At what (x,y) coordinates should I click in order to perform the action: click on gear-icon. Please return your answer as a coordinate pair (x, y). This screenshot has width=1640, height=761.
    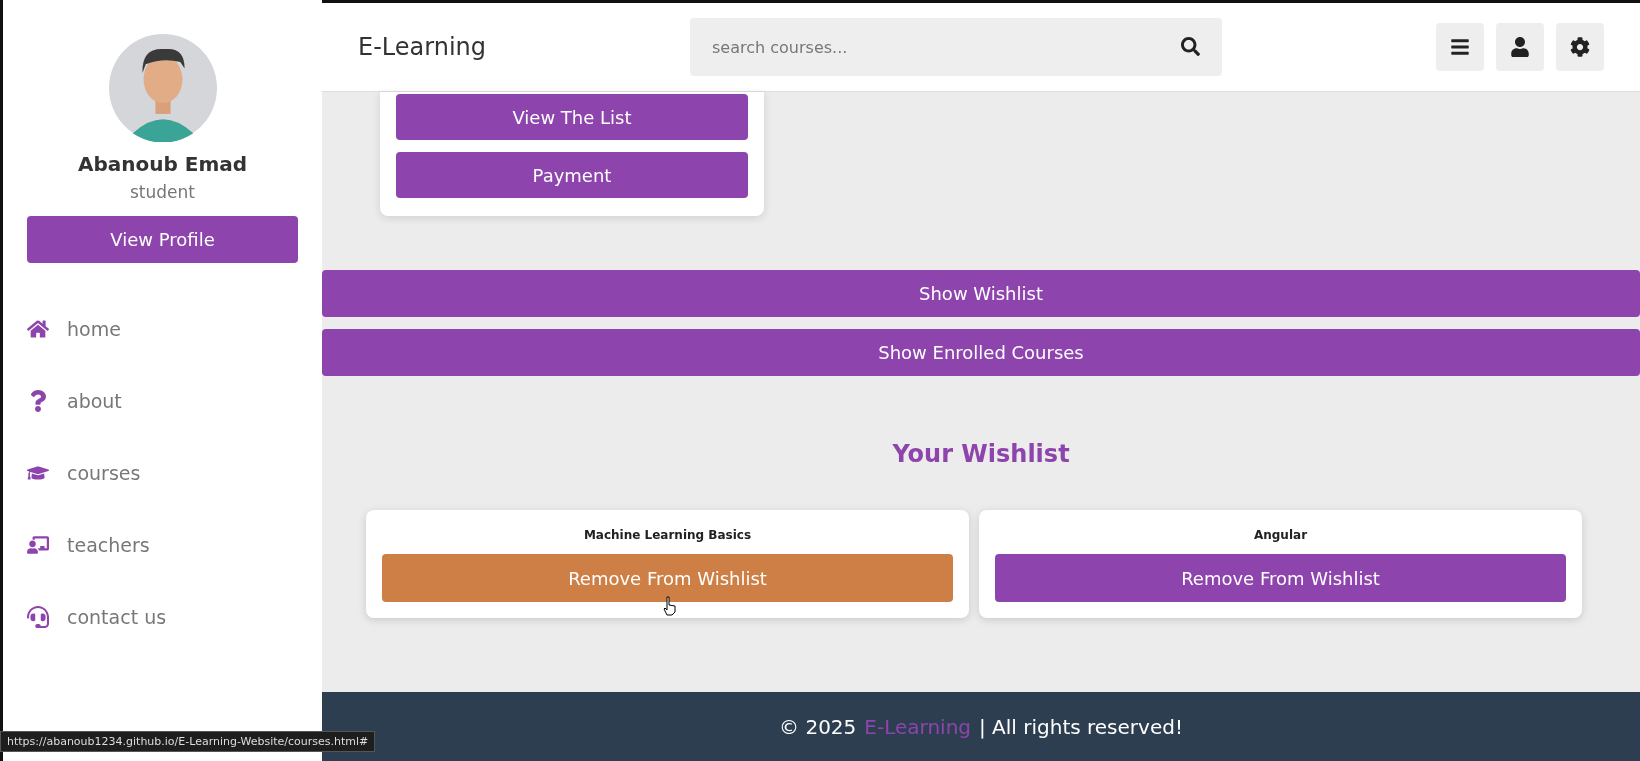
    Looking at the image, I should click on (1580, 47).